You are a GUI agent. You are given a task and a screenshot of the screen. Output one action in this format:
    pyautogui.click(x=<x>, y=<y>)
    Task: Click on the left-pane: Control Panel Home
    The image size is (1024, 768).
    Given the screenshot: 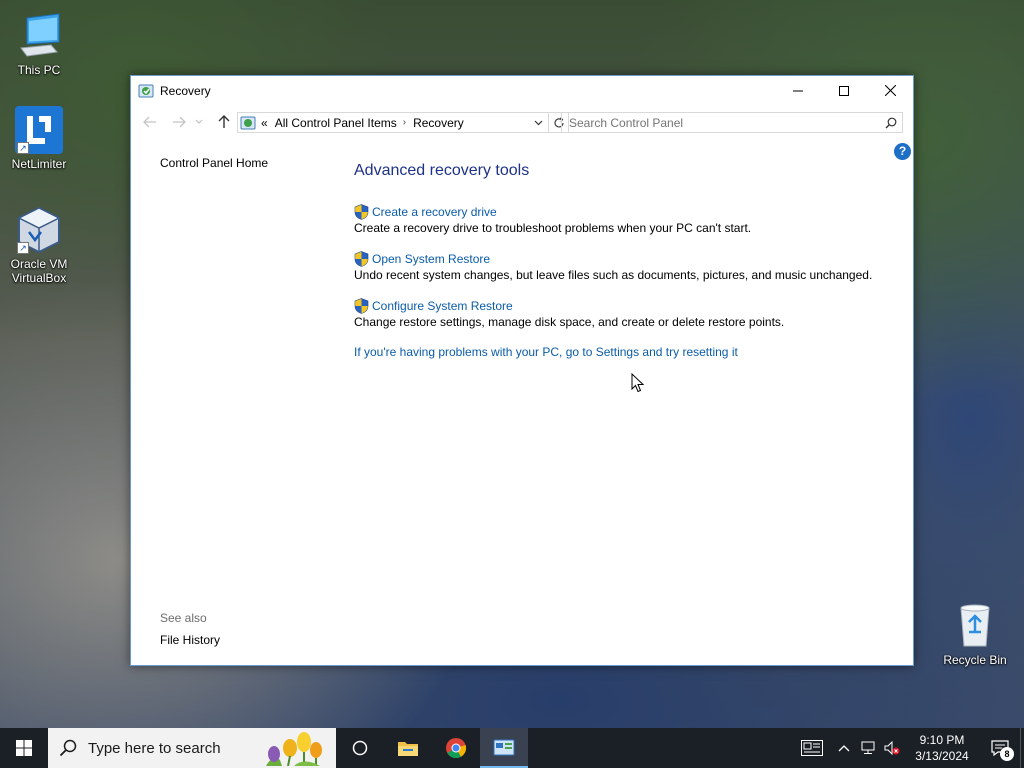 What is the action you would take?
    pyautogui.click(x=214, y=163)
    